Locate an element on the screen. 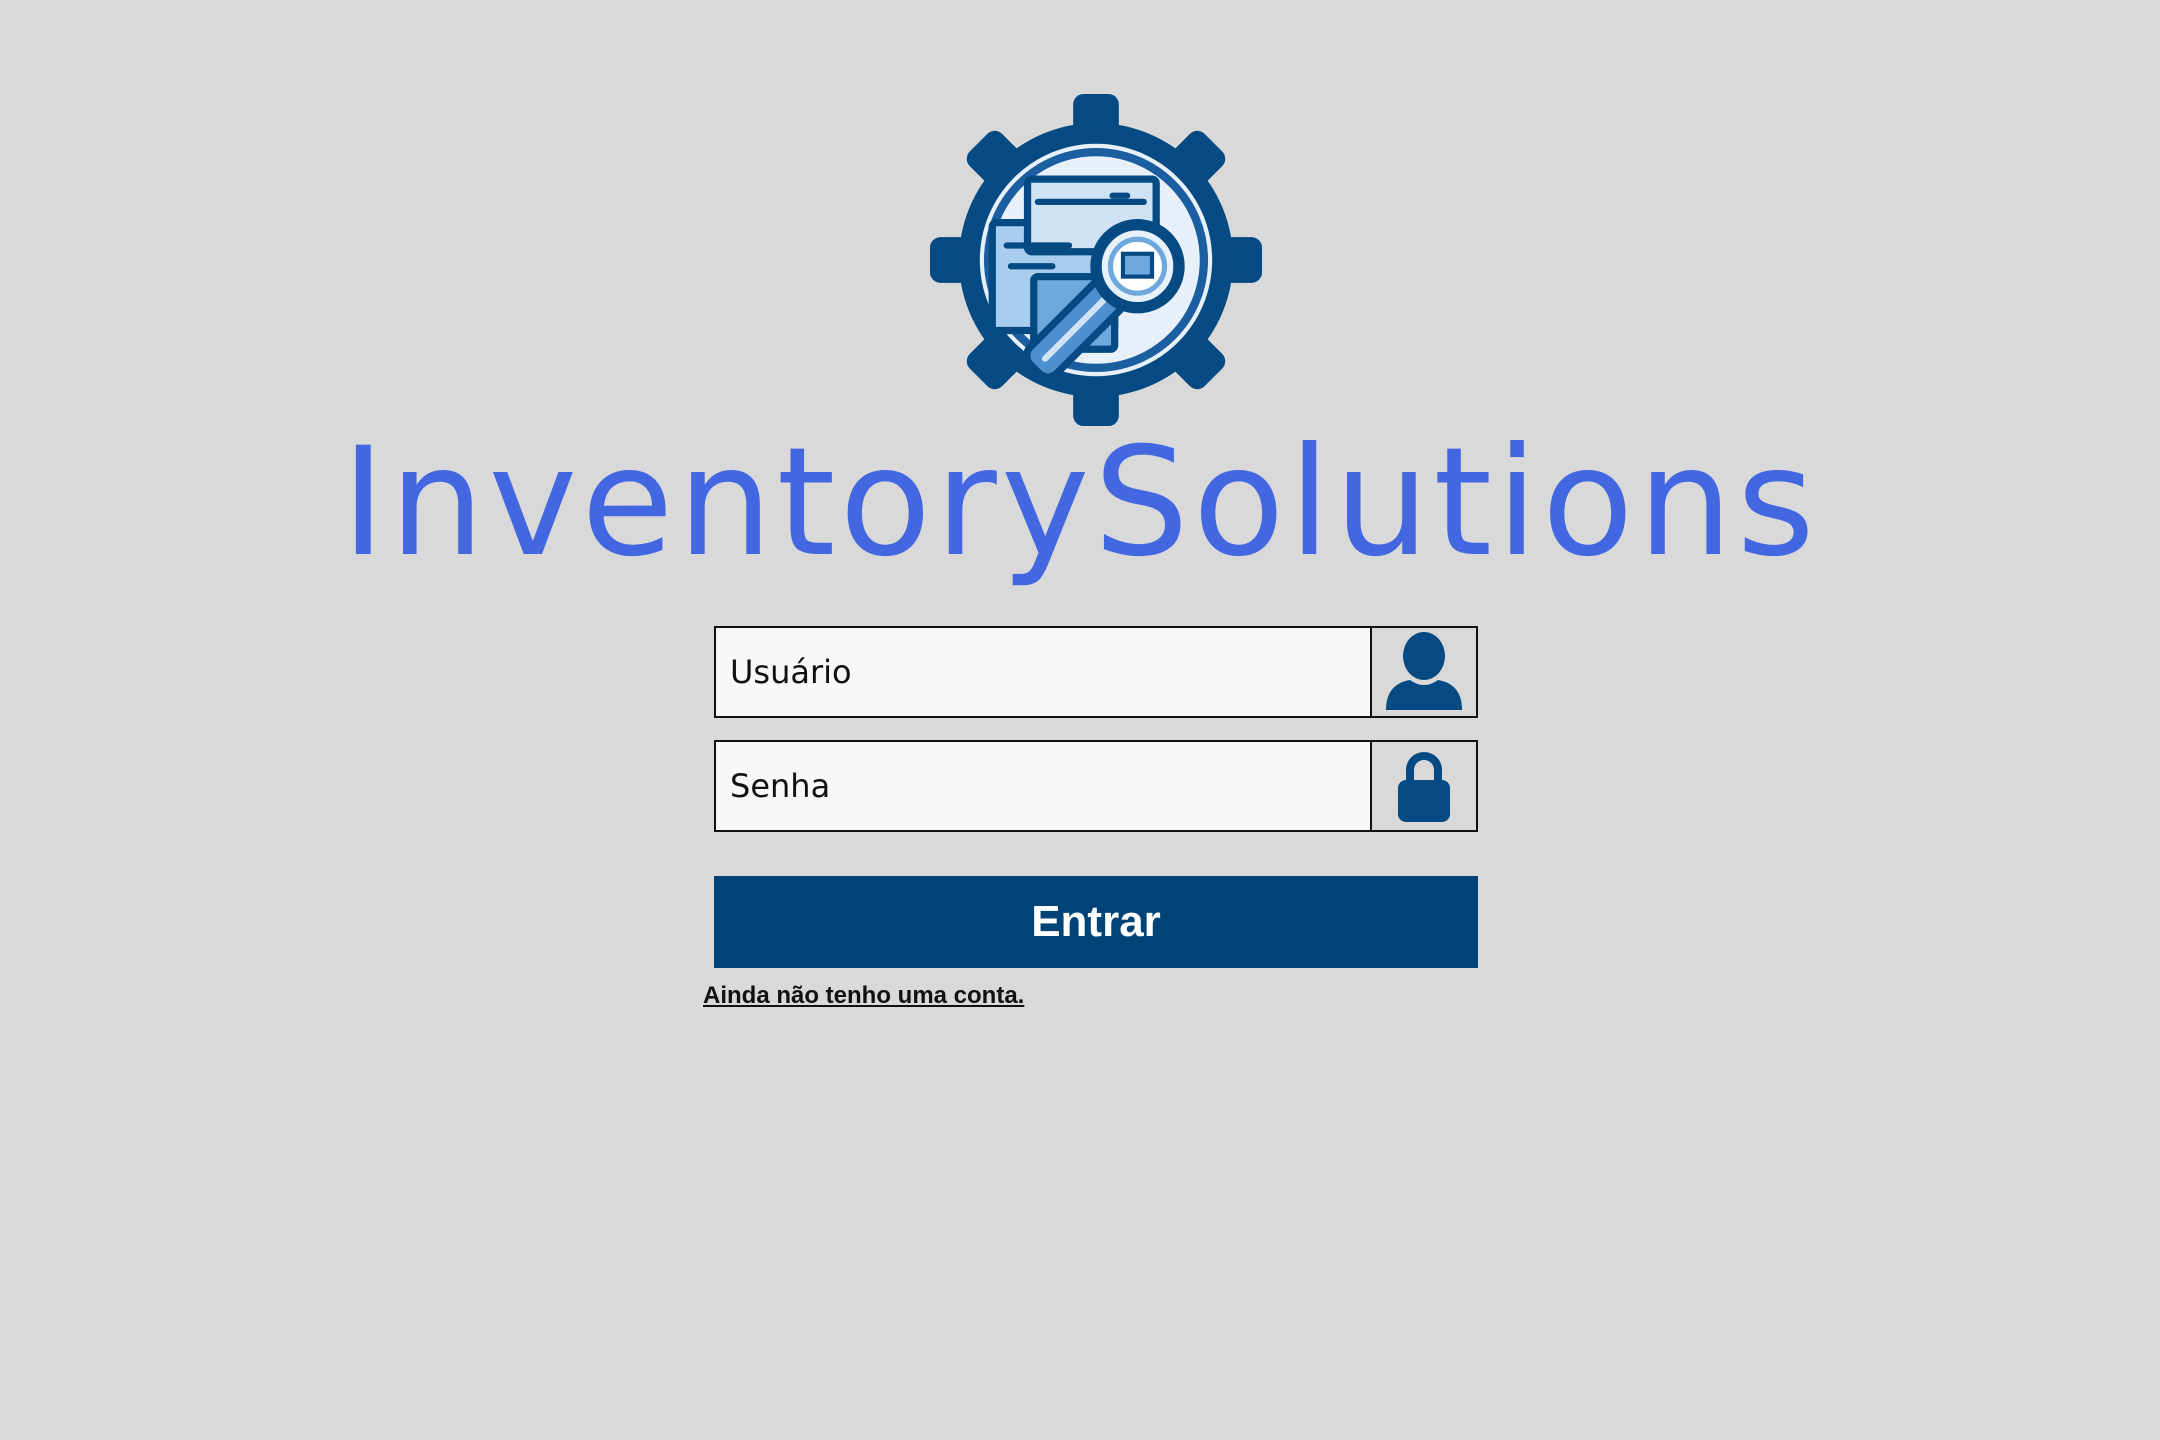  username-field is located at coordinates (1096, 672).